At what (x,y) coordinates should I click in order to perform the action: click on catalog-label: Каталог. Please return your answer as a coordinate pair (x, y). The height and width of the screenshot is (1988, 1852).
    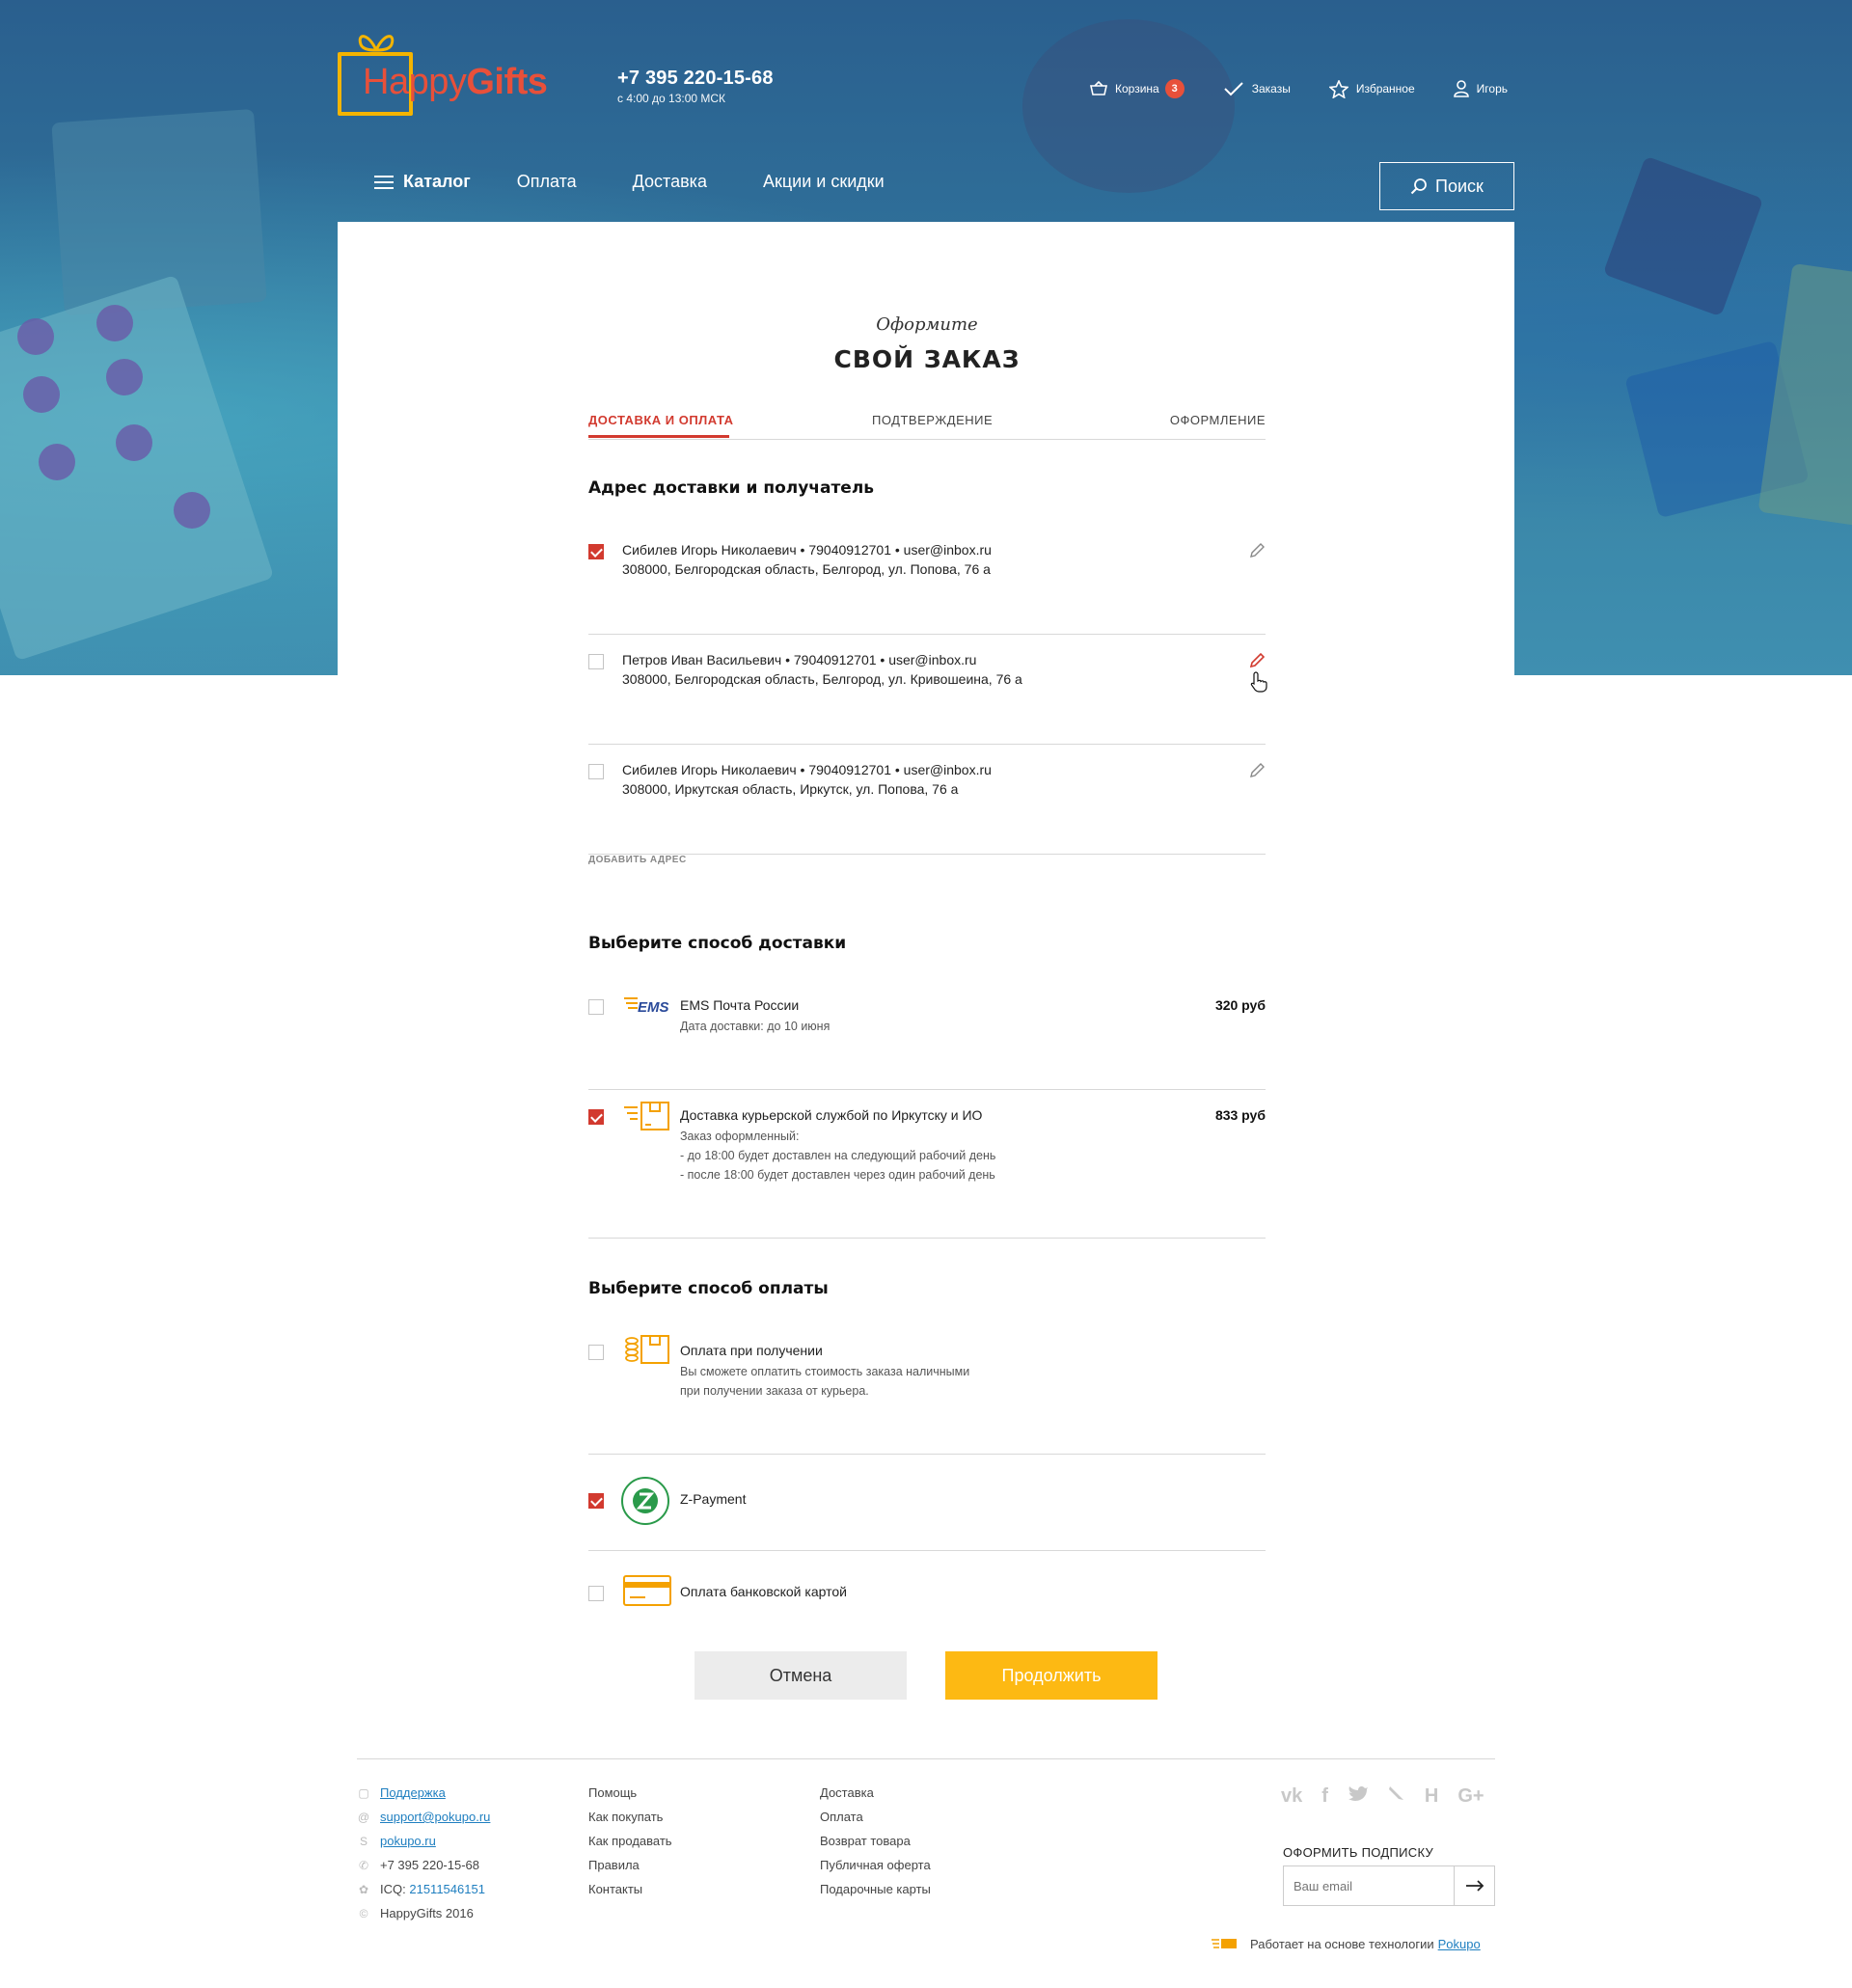
    Looking at the image, I should click on (437, 181).